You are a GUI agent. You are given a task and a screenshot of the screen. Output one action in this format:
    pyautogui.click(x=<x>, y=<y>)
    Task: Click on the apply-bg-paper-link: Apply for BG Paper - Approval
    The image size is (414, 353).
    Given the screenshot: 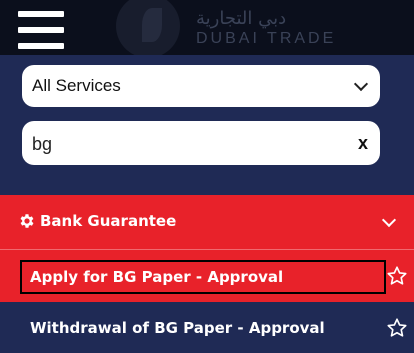 What is the action you would take?
    pyautogui.click(x=203, y=277)
    